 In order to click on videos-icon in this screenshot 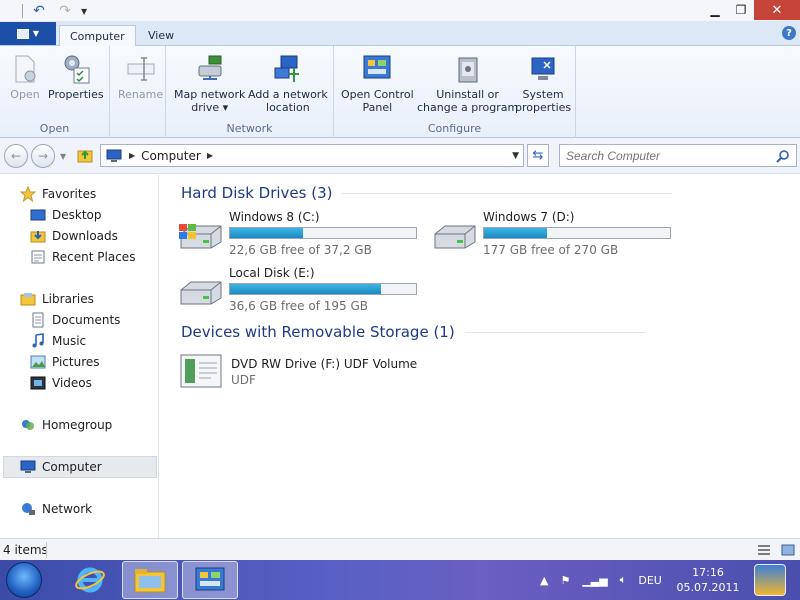, I will do `click(38, 383)`.